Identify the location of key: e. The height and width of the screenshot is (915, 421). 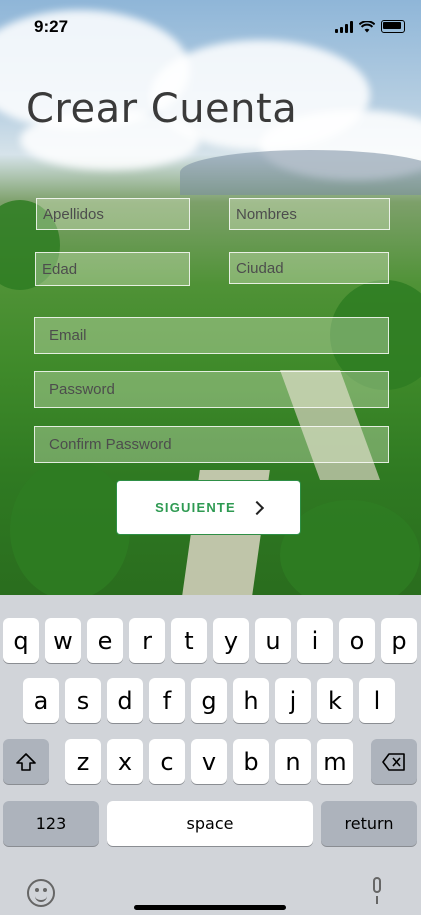
(105, 640).